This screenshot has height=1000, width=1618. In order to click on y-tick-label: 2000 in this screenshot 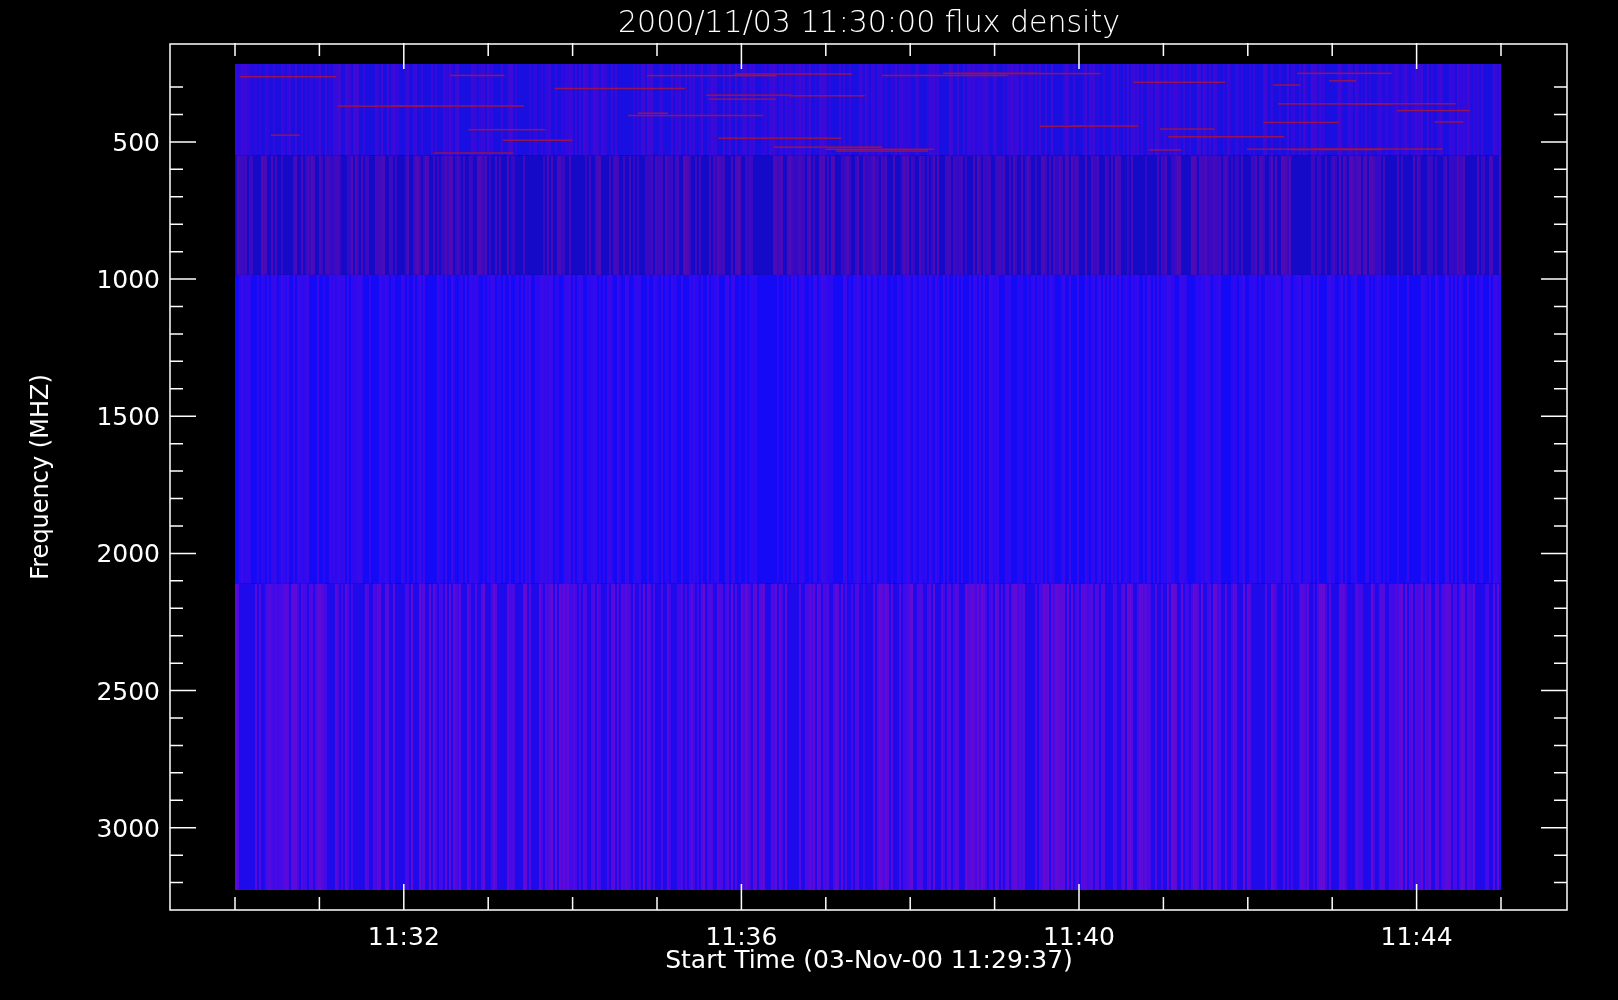, I will do `click(128, 554)`.